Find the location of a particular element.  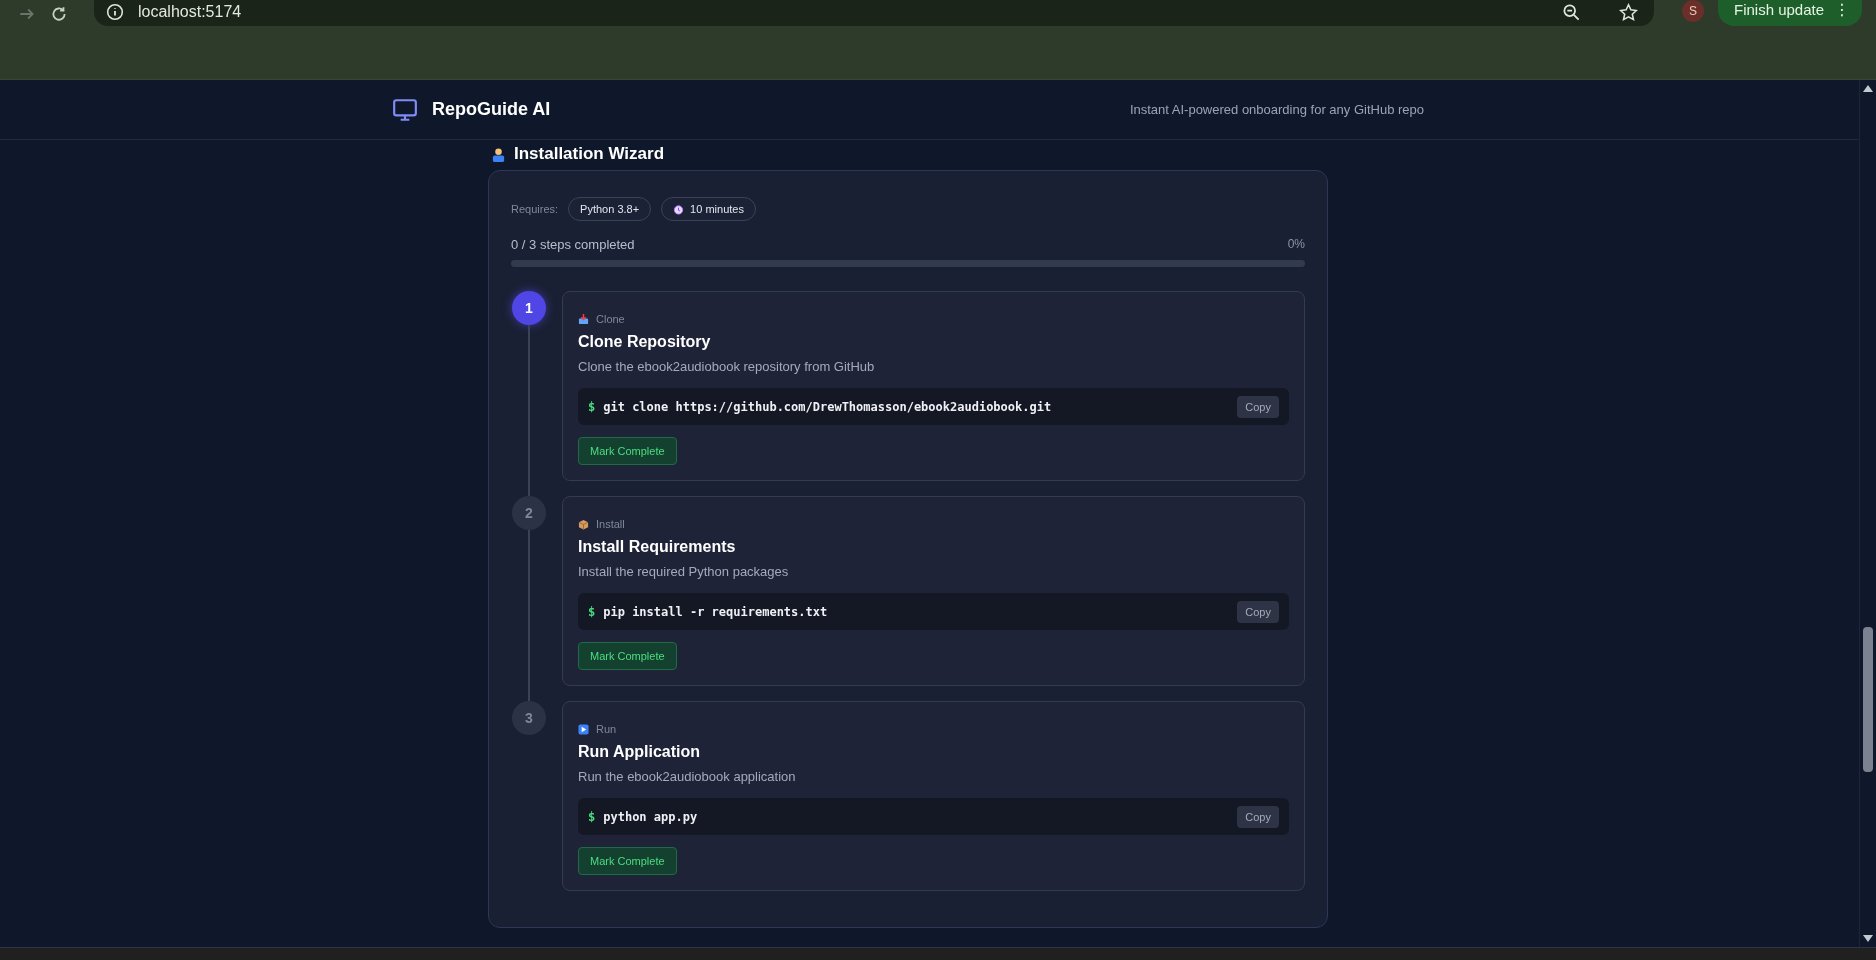

address-bar: localhost:5174 is located at coordinates (874, 13).